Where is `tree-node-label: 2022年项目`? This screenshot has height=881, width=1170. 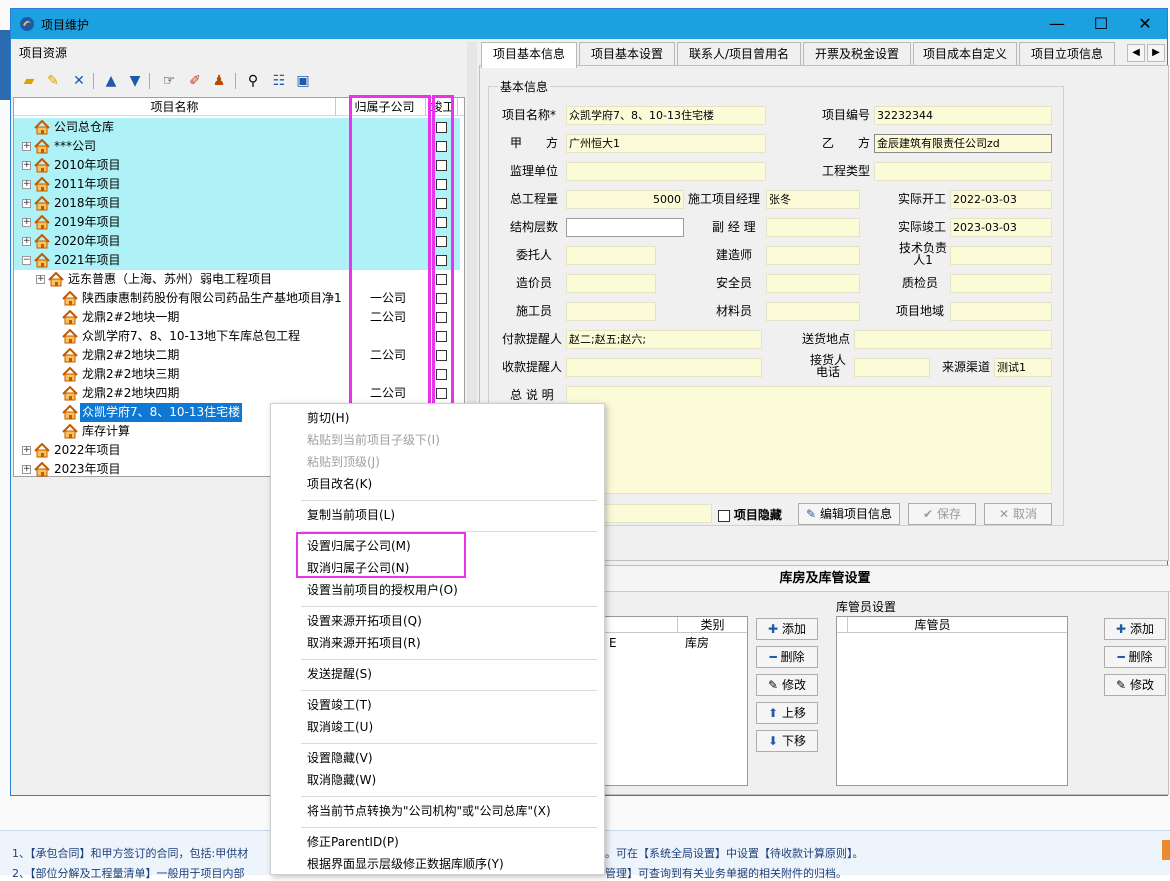
tree-node-label: 2022年项目 is located at coordinates (87, 450).